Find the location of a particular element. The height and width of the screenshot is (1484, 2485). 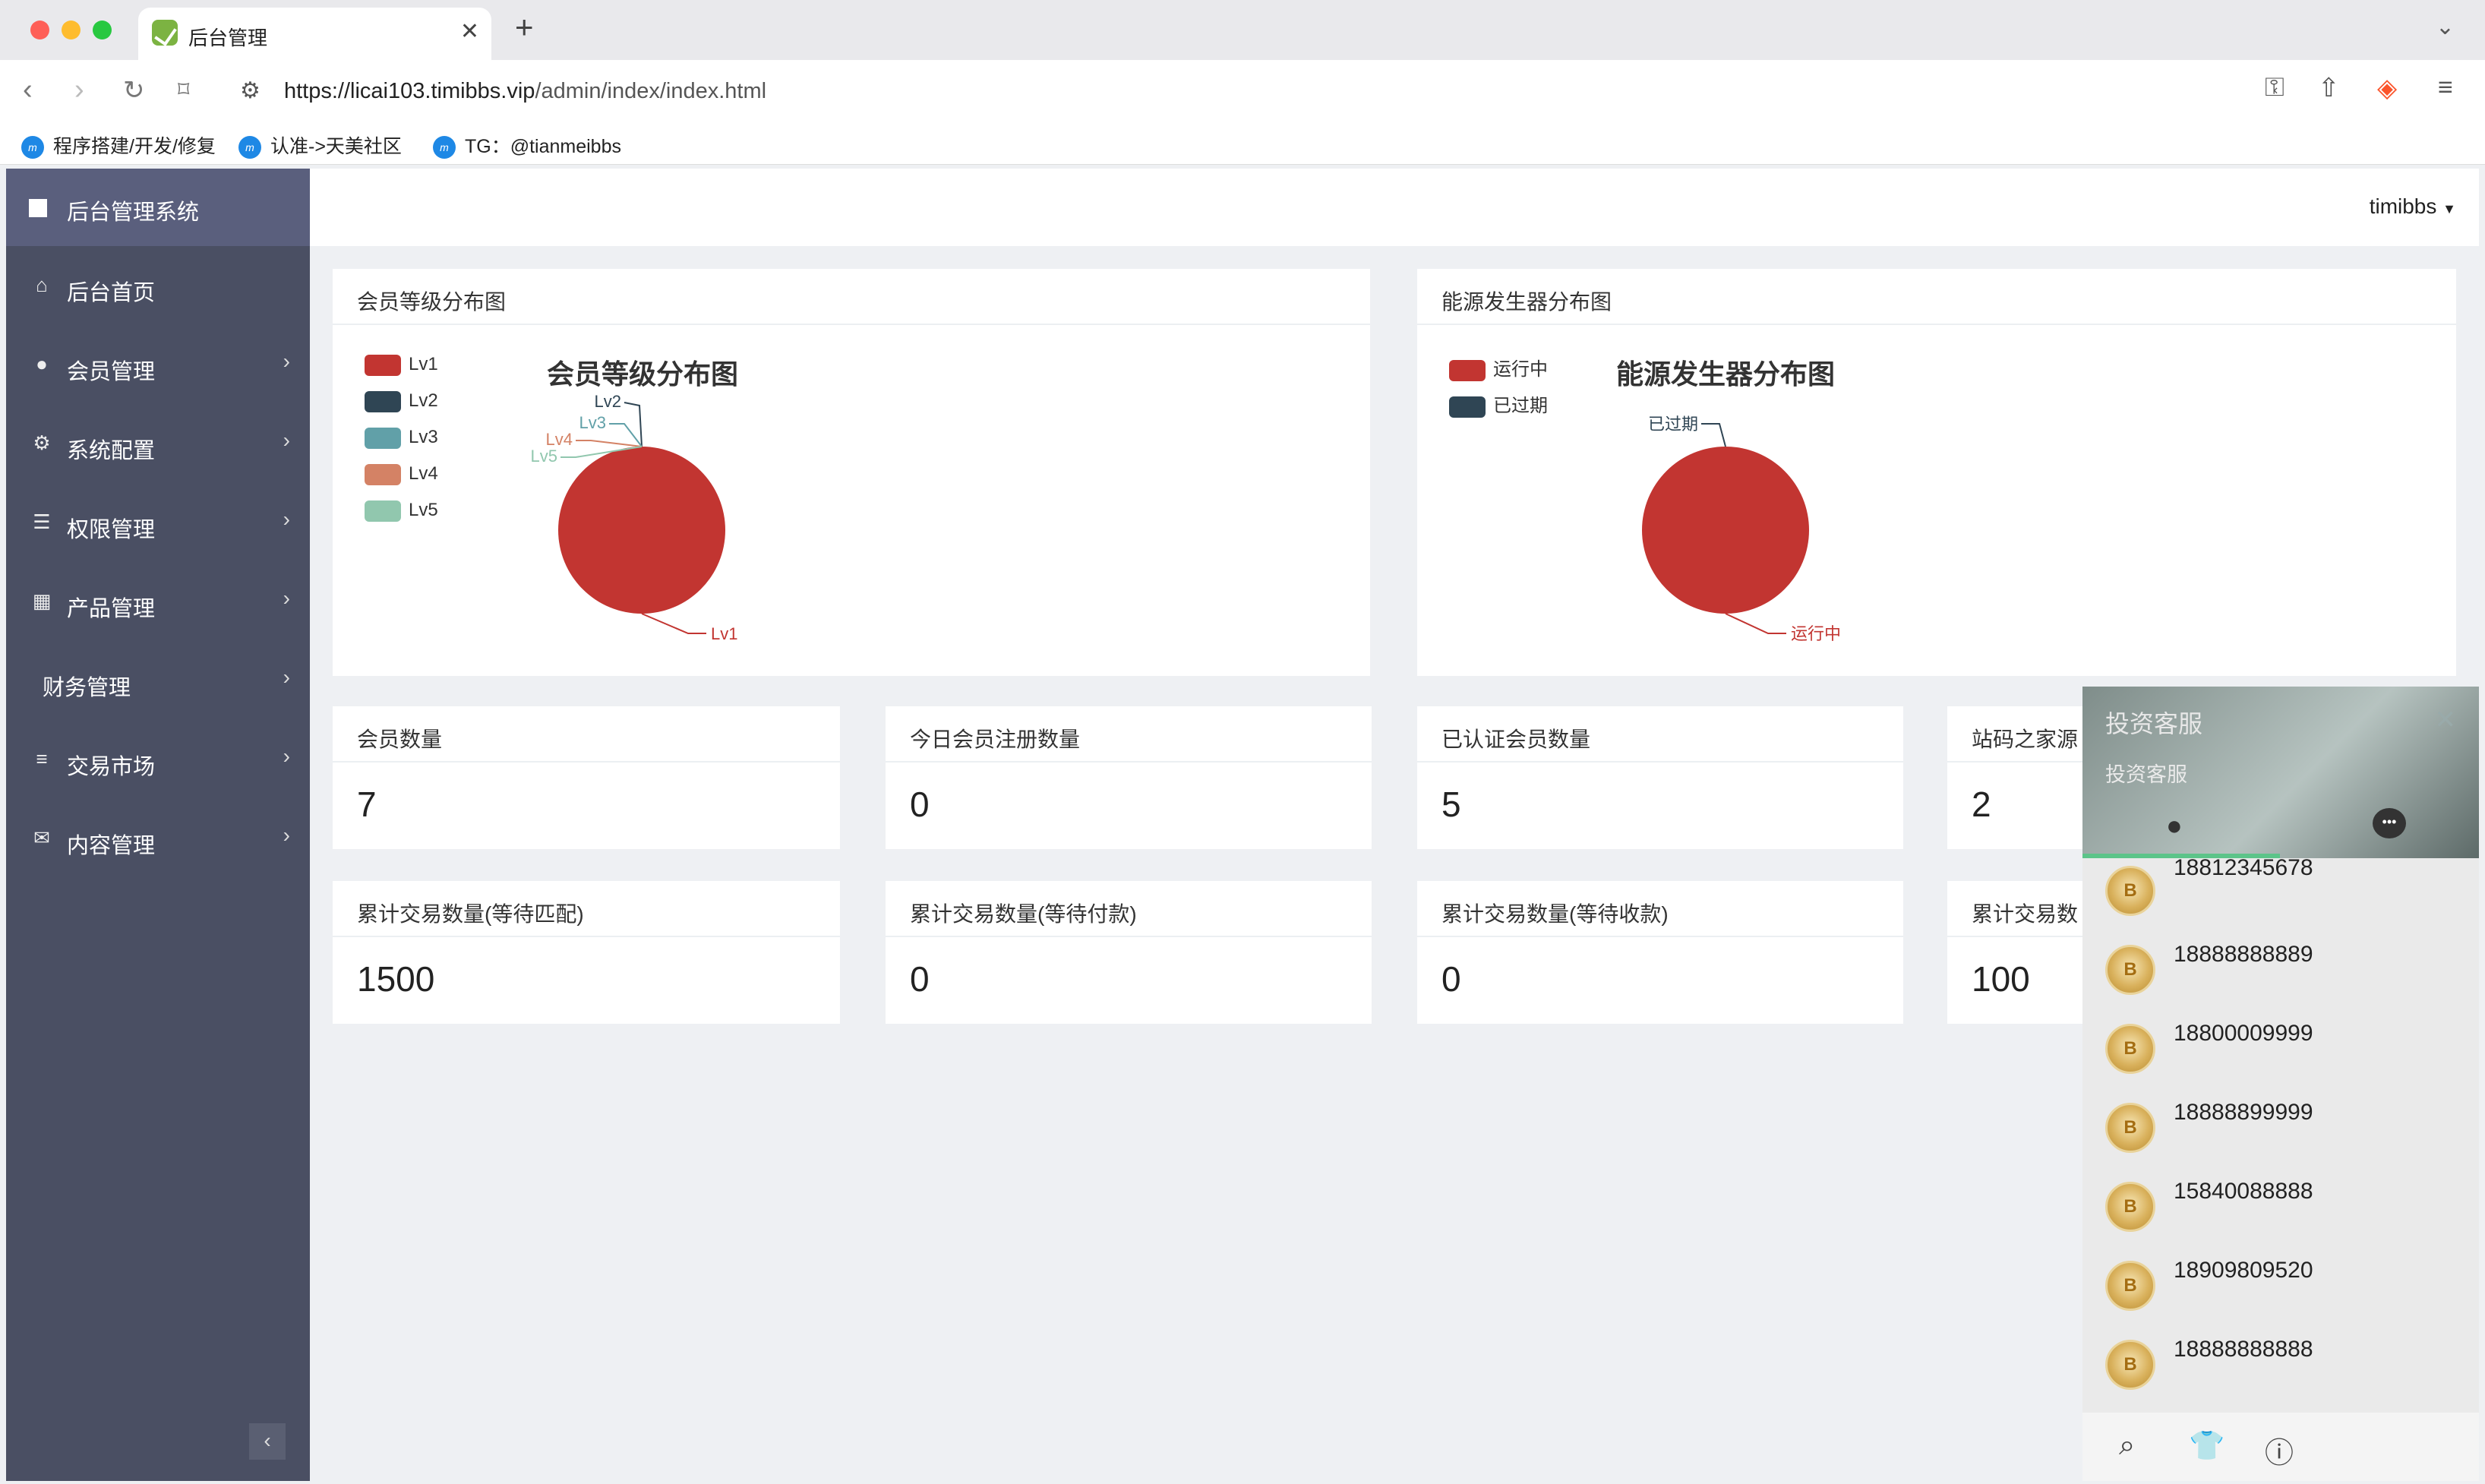

minimize-window-button is located at coordinates (71, 30).